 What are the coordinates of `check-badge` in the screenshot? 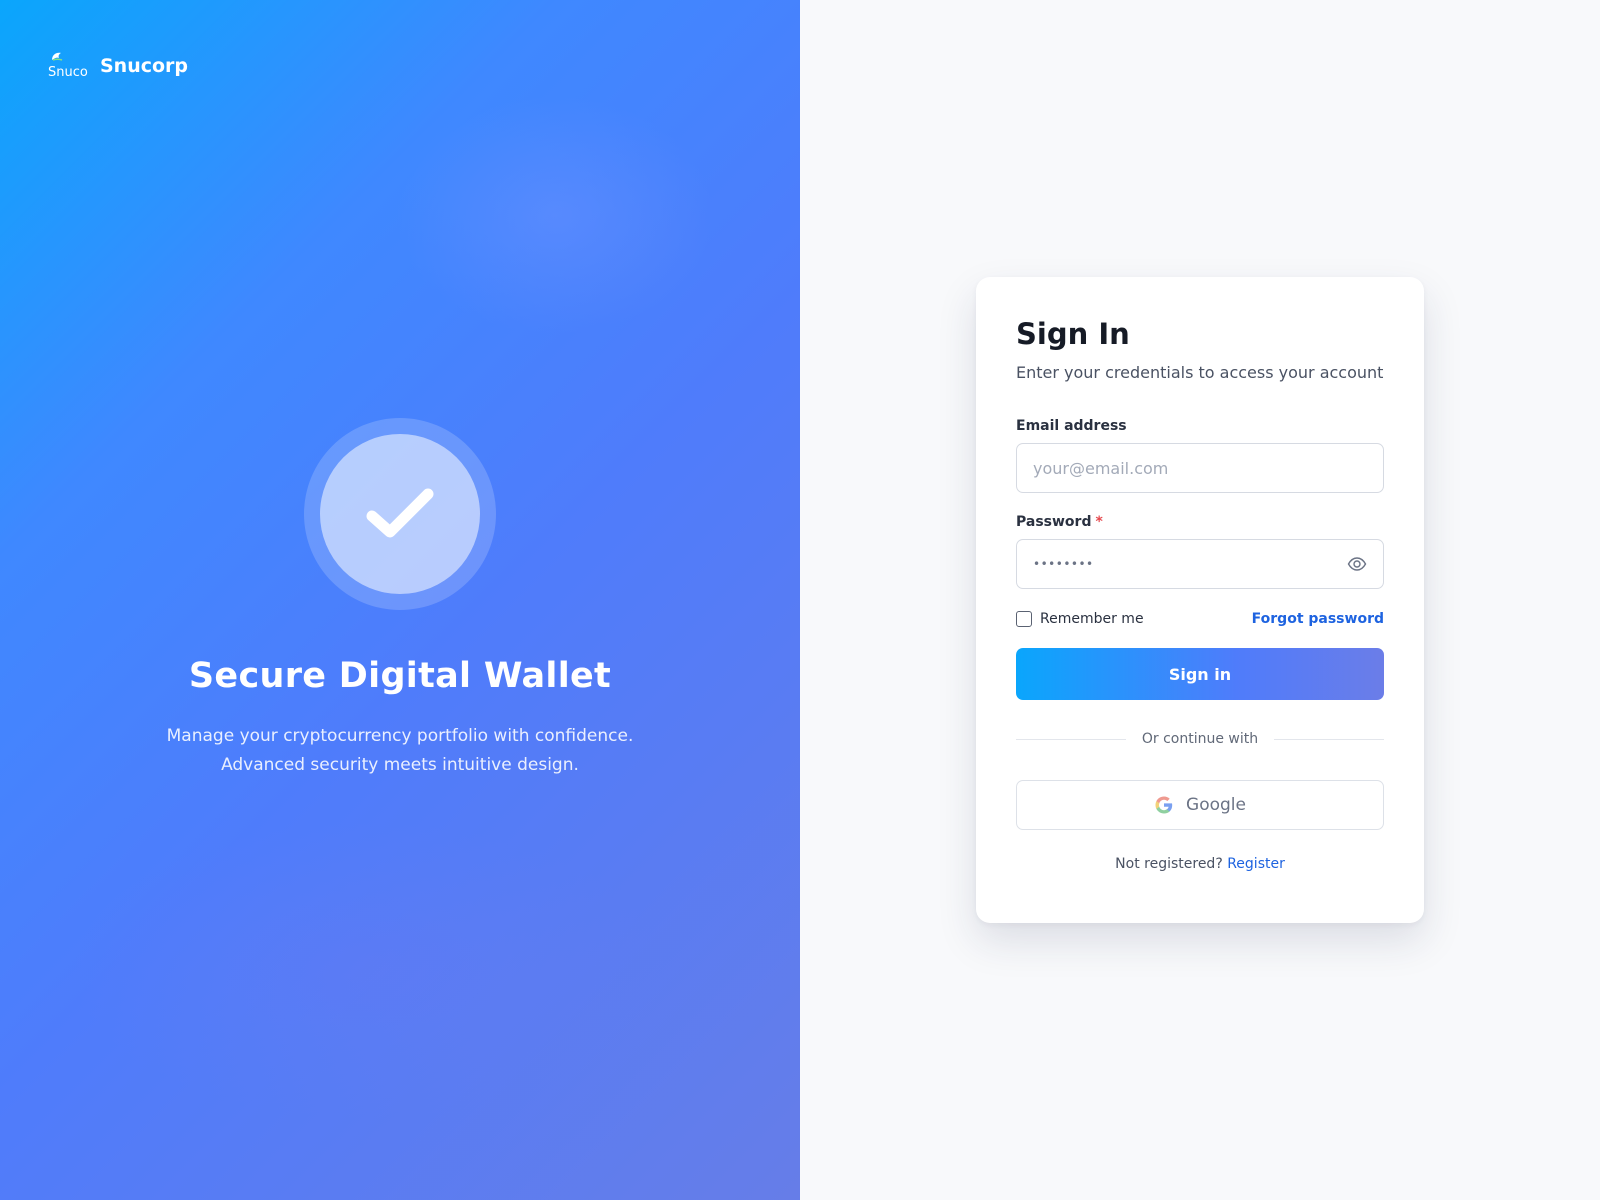 It's located at (400, 514).